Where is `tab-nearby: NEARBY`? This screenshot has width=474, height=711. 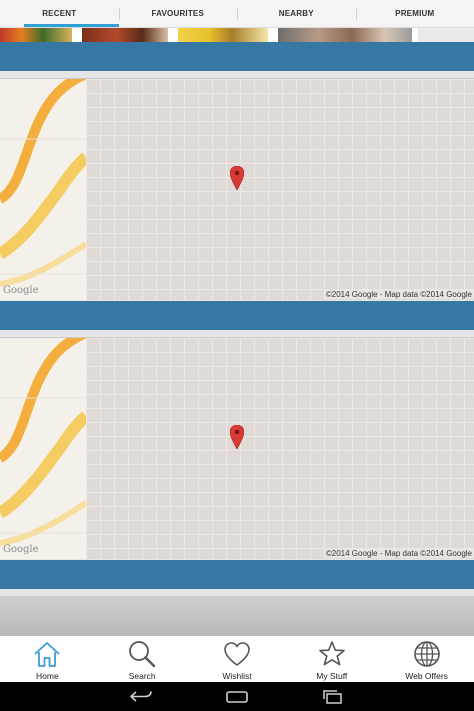 tab-nearby: NEARBY is located at coordinates (296, 13).